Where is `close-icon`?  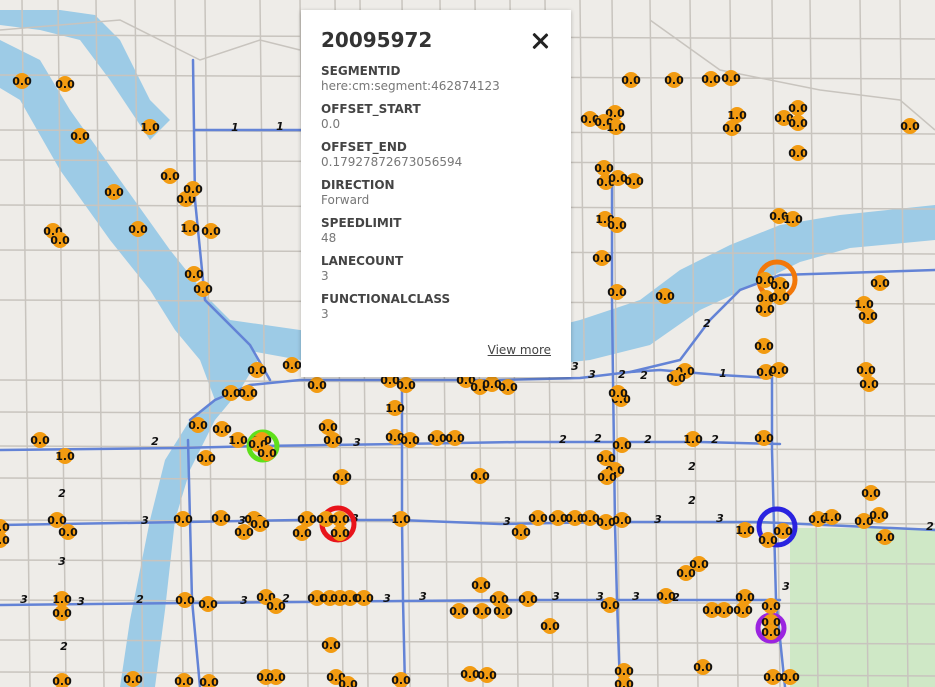 close-icon is located at coordinates (540, 41).